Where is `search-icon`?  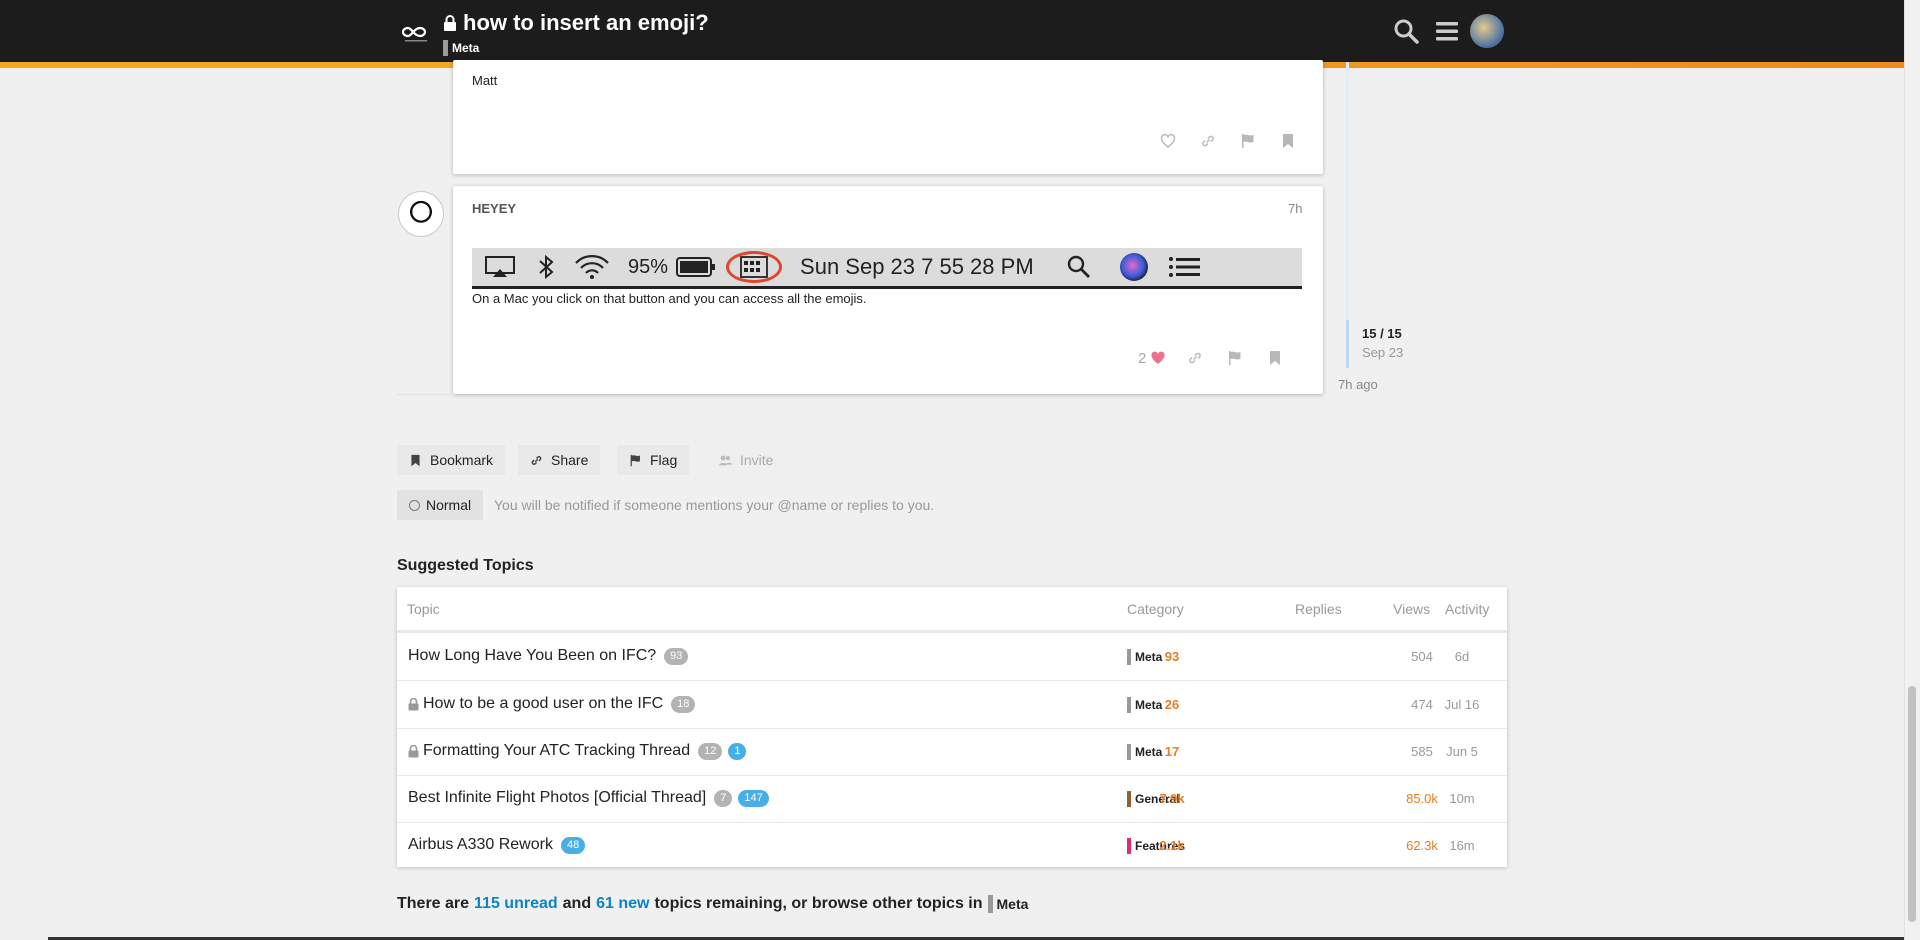
search-icon is located at coordinates (1406, 31).